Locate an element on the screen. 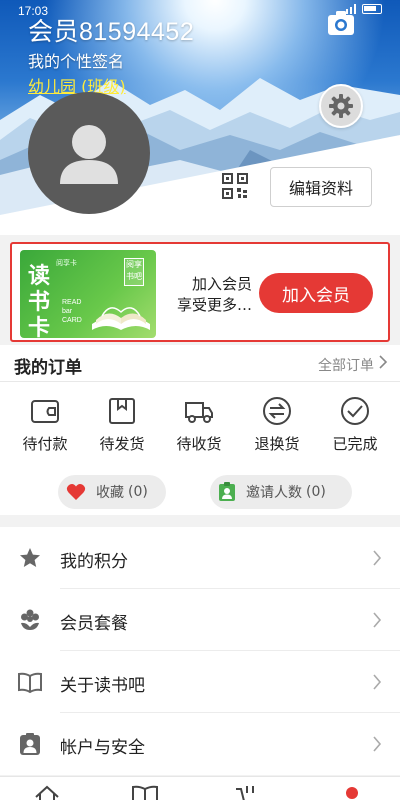  menu-item-about: 关于读书吧 is located at coordinates (200, 682).